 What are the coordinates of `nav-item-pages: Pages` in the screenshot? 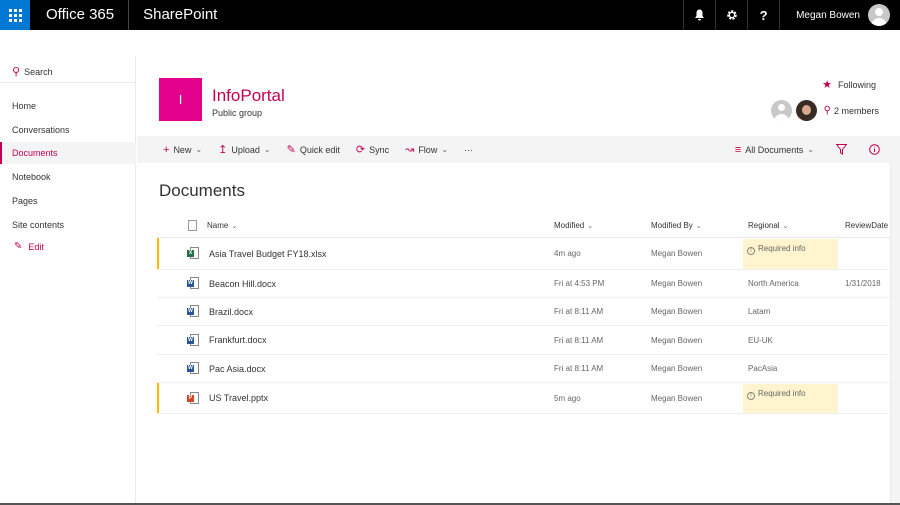 It's located at (68, 201).